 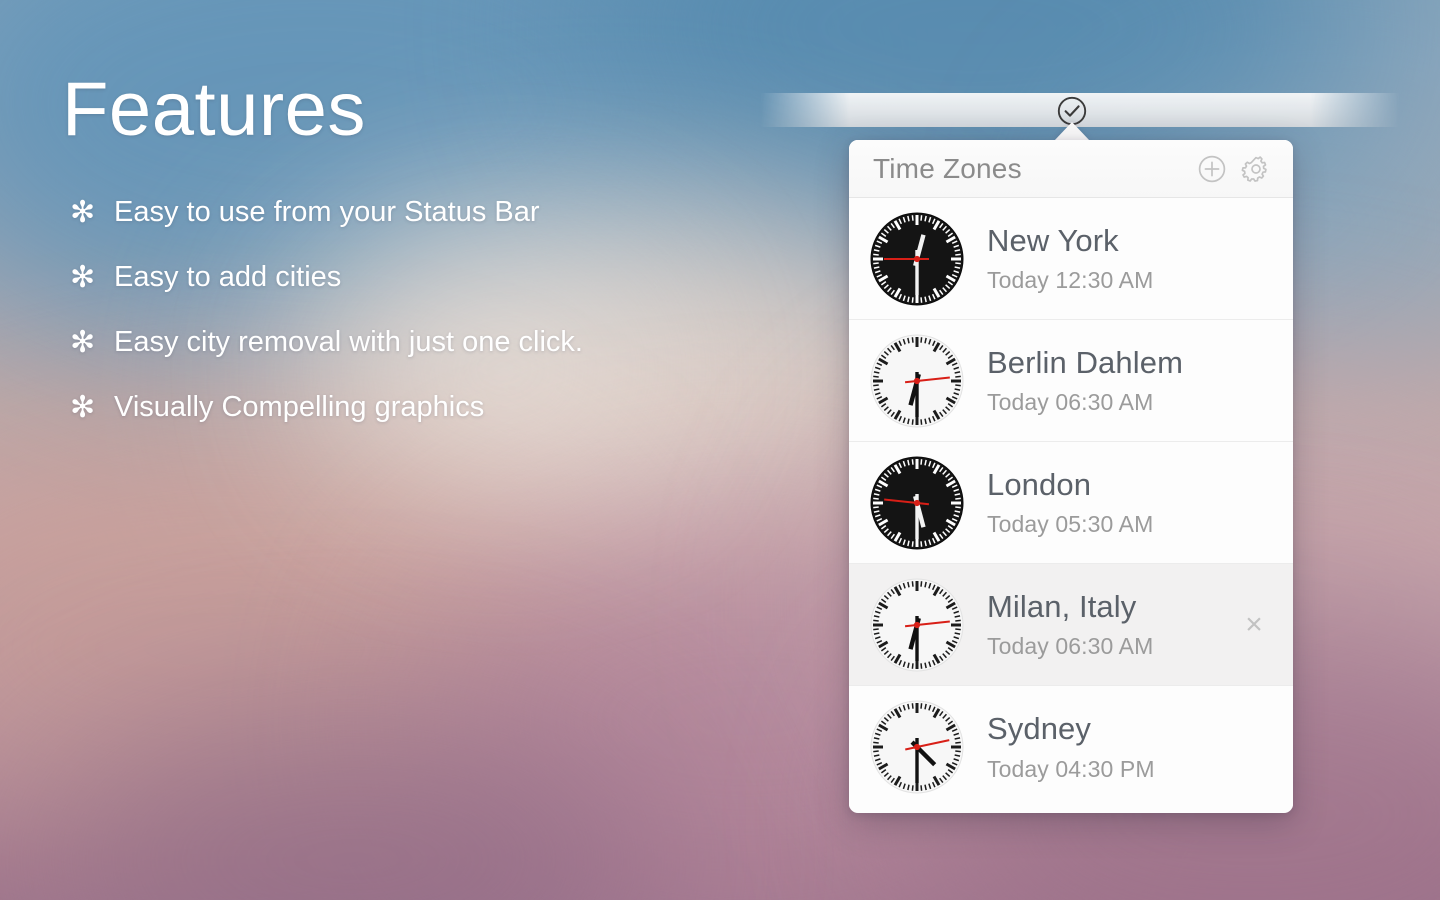 What do you see at coordinates (1070, 524) in the screenshot?
I see `local-time: Today 05:30 AM` at bounding box center [1070, 524].